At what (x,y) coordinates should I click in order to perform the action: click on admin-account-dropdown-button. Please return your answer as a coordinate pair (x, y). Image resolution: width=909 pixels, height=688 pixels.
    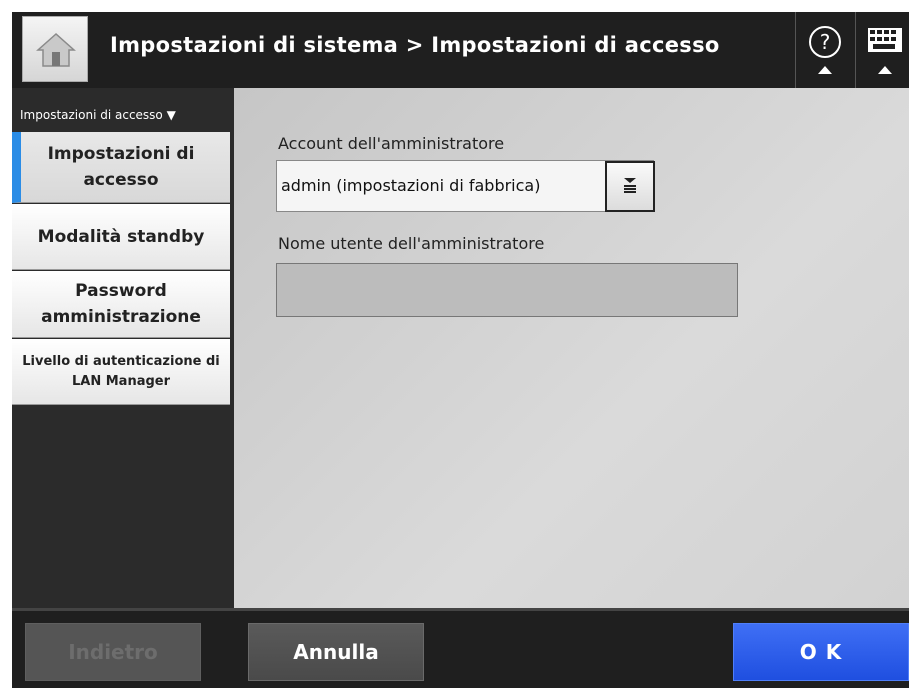
    Looking at the image, I should click on (630, 186).